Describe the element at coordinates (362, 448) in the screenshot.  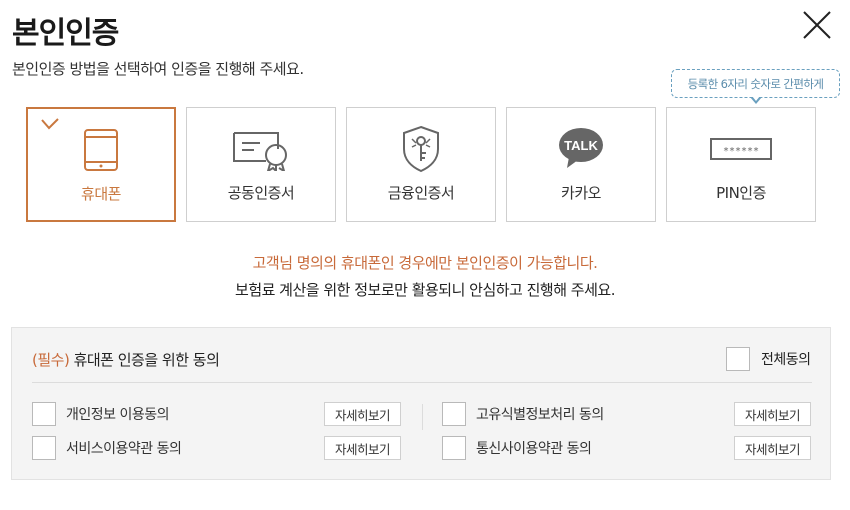
I see `service-terms-detail-button: 자세히보기` at that location.